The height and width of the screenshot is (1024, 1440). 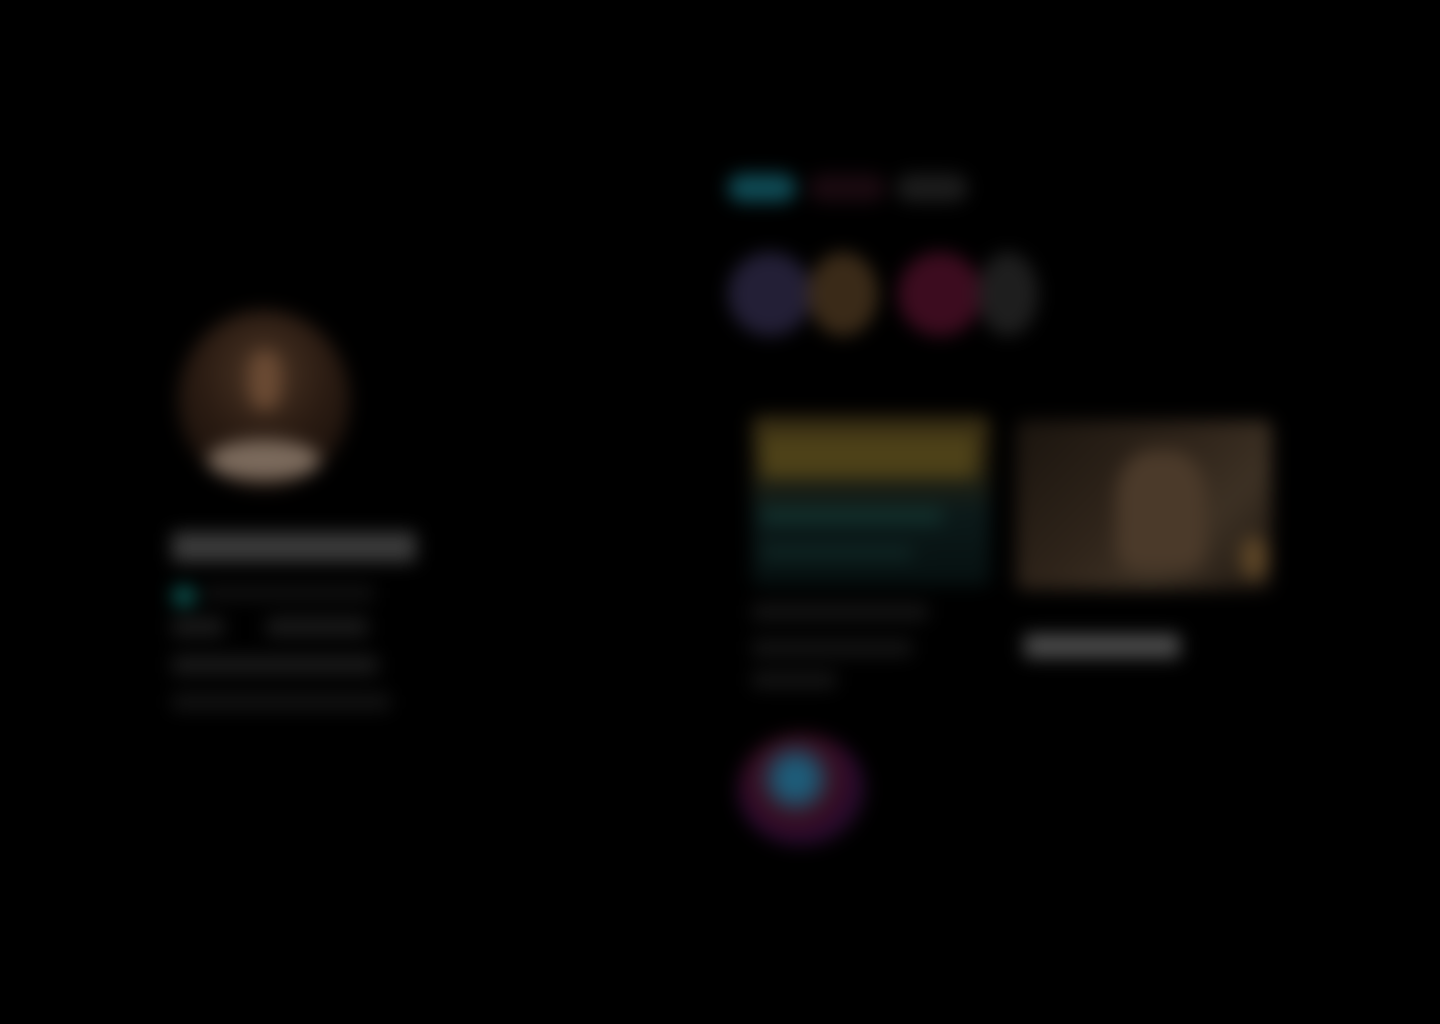 What do you see at coordinates (294, 547) in the screenshot?
I see `profile-name` at bounding box center [294, 547].